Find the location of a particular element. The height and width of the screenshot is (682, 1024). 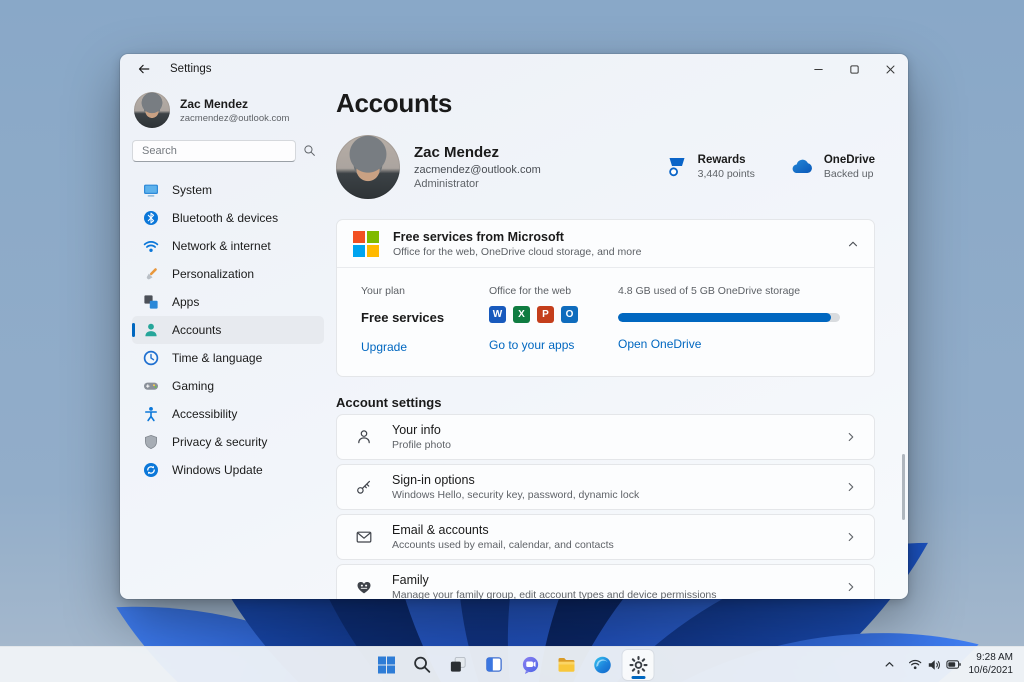

onedrive-label: OneDrive is located at coordinates (849, 160).